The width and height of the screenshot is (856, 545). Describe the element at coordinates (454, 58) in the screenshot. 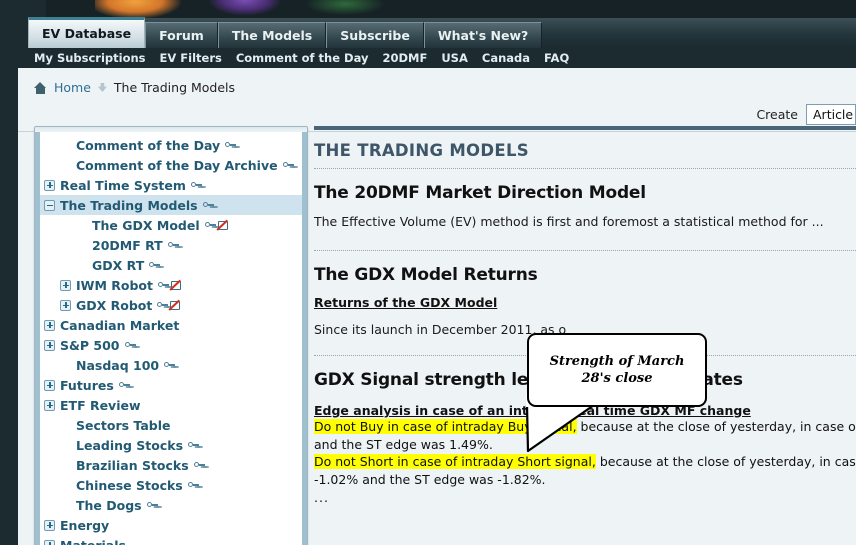

I see `subnav-usa: USA` at that location.